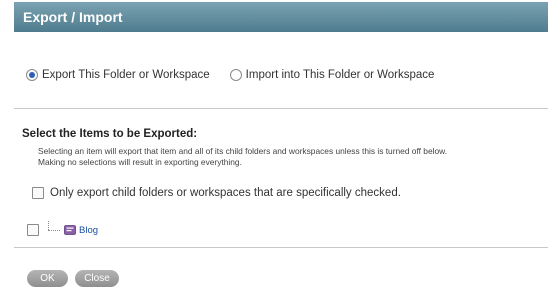  Describe the element at coordinates (88, 230) in the screenshot. I see `blog-link: Blog` at that location.